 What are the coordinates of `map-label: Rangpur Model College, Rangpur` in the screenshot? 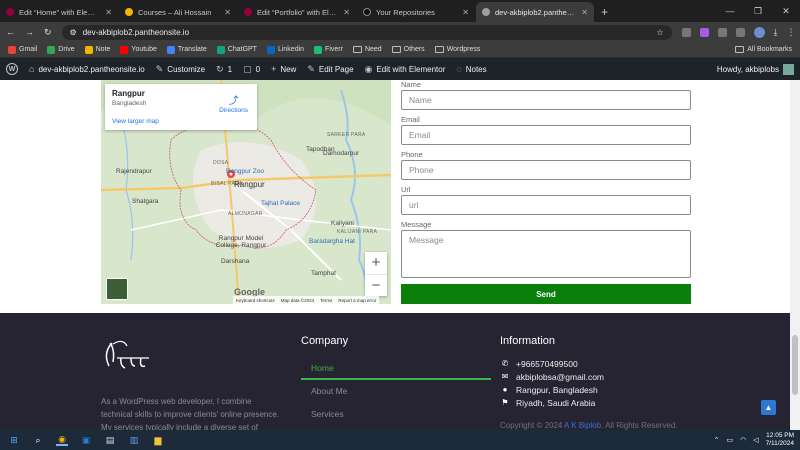 It's located at (241, 242).